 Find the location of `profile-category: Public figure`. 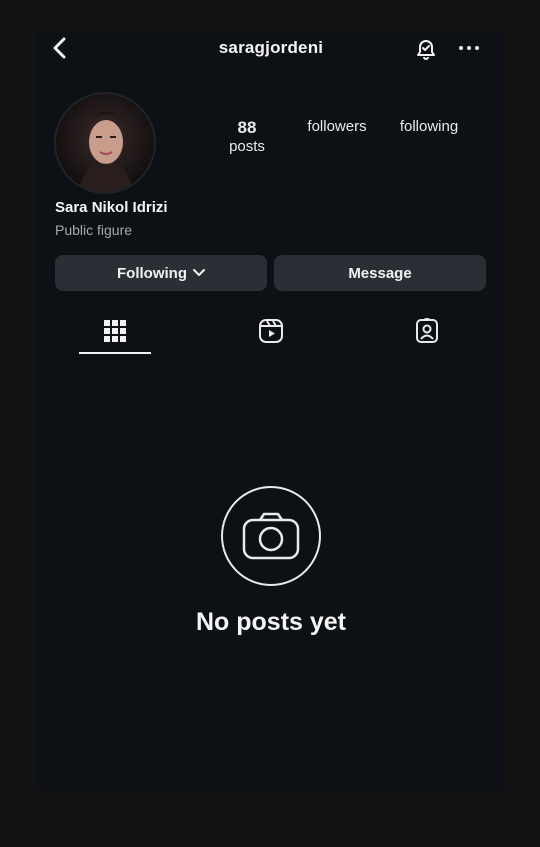

profile-category: Public figure is located at coordinates (94, 230).